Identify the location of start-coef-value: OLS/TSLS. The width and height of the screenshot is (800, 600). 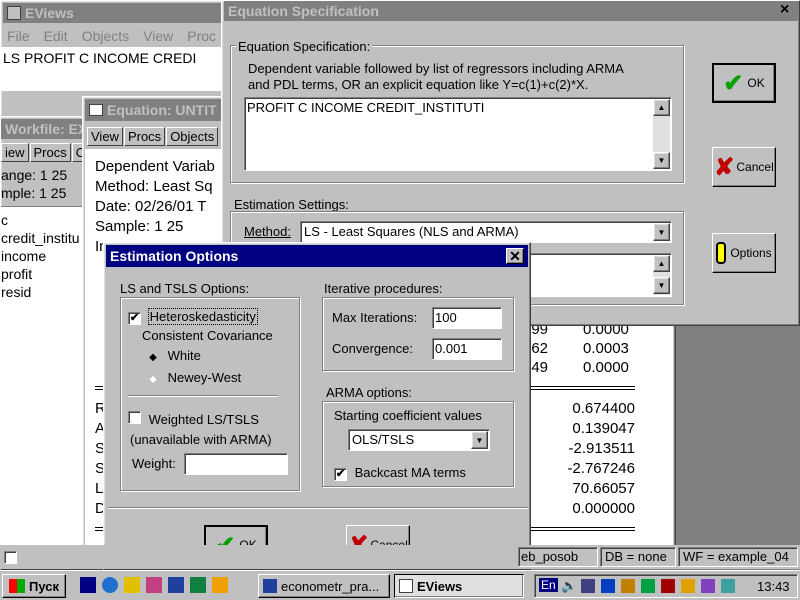
(383, 439).